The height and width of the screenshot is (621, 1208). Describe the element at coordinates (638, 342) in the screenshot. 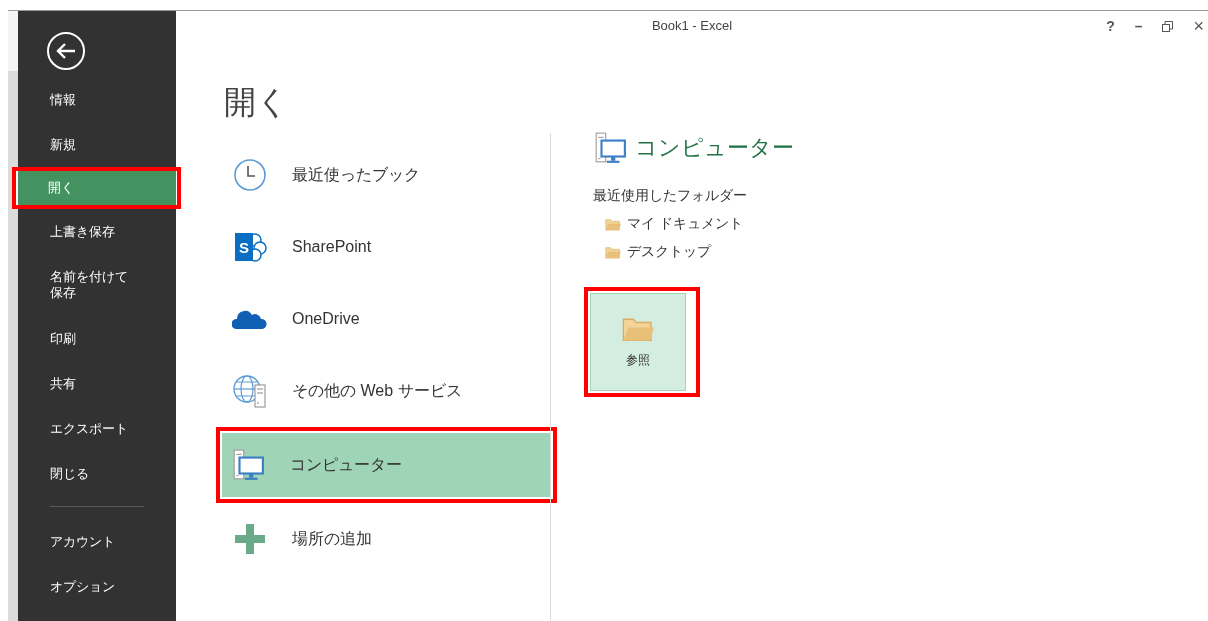

I see `browse-button: 参照` at that location.